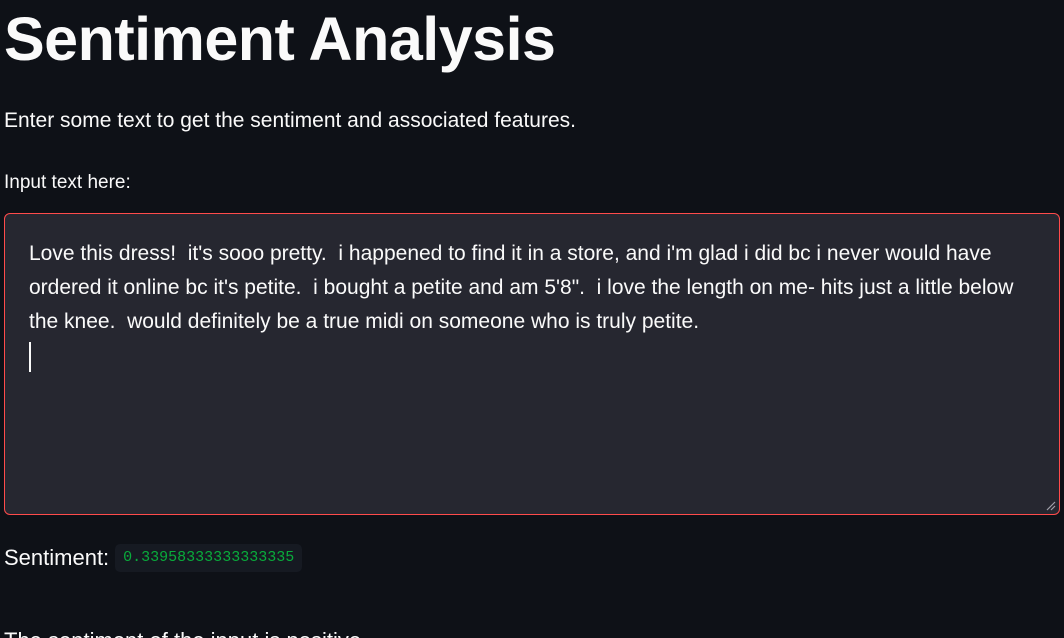 This screenshot has height=638, width=1064. What do you see at coordinates (209, 558) in the screenshot?
I see `sentiment-score: 0.33958333333333335` at bounding box center [209, 558].